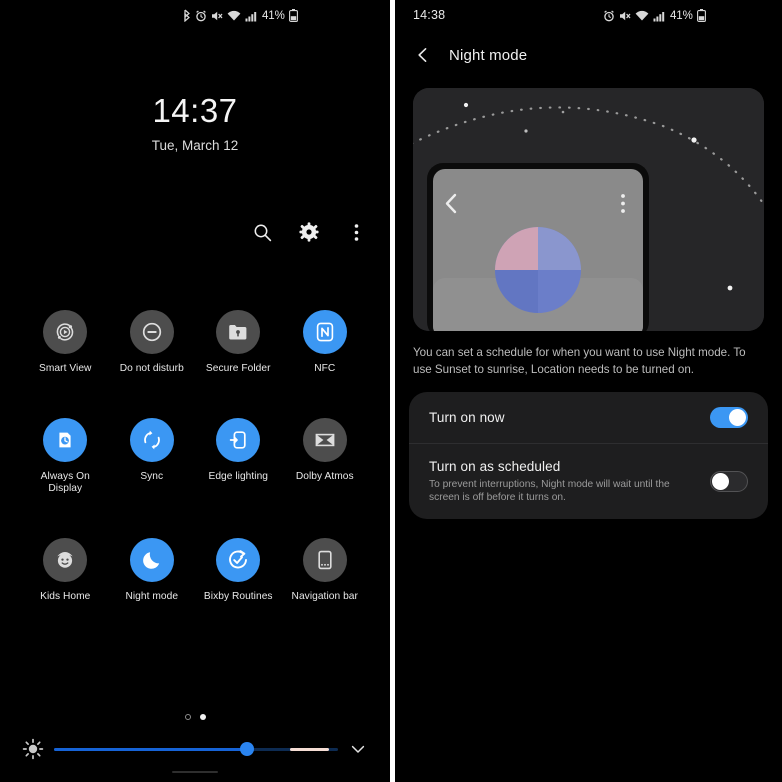  I want to click on tile-label: Dolby Atmos, so click(324, 476).